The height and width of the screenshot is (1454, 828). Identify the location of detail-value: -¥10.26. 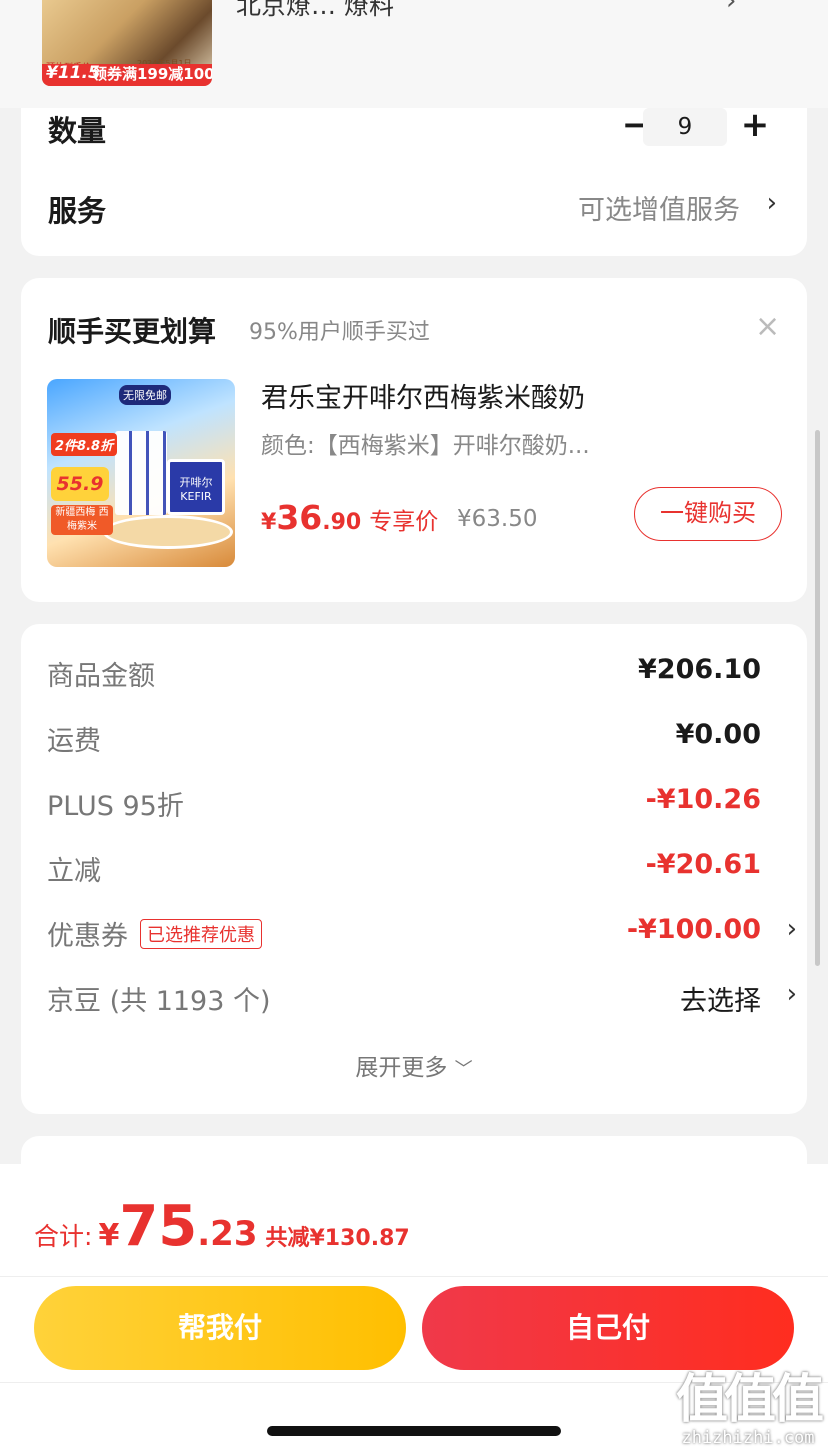
(703, 799).